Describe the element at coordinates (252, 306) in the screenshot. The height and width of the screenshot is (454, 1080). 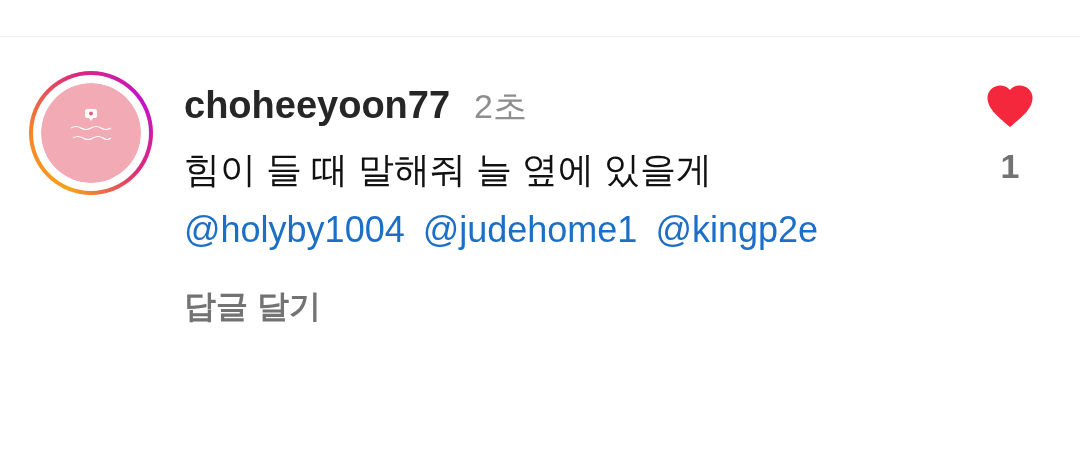
I see `reply-button: 답글 달기` at that location.